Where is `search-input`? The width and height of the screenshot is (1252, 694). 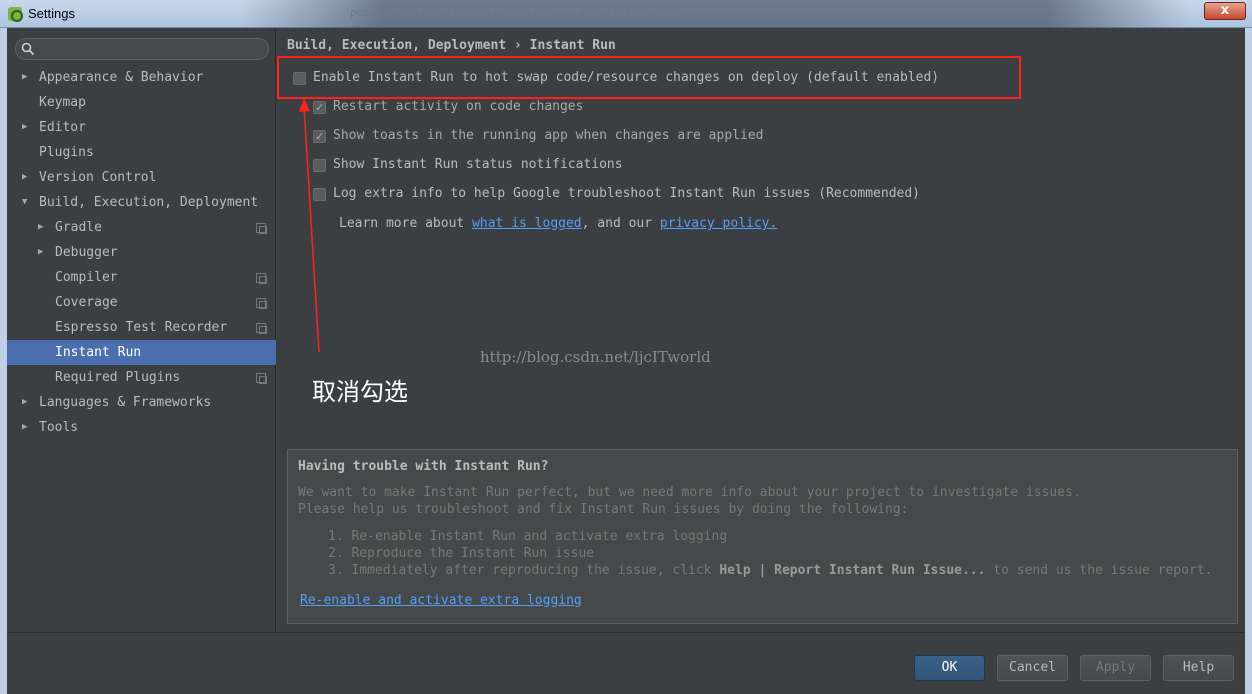
search-input is located at coordinates (142, 49).